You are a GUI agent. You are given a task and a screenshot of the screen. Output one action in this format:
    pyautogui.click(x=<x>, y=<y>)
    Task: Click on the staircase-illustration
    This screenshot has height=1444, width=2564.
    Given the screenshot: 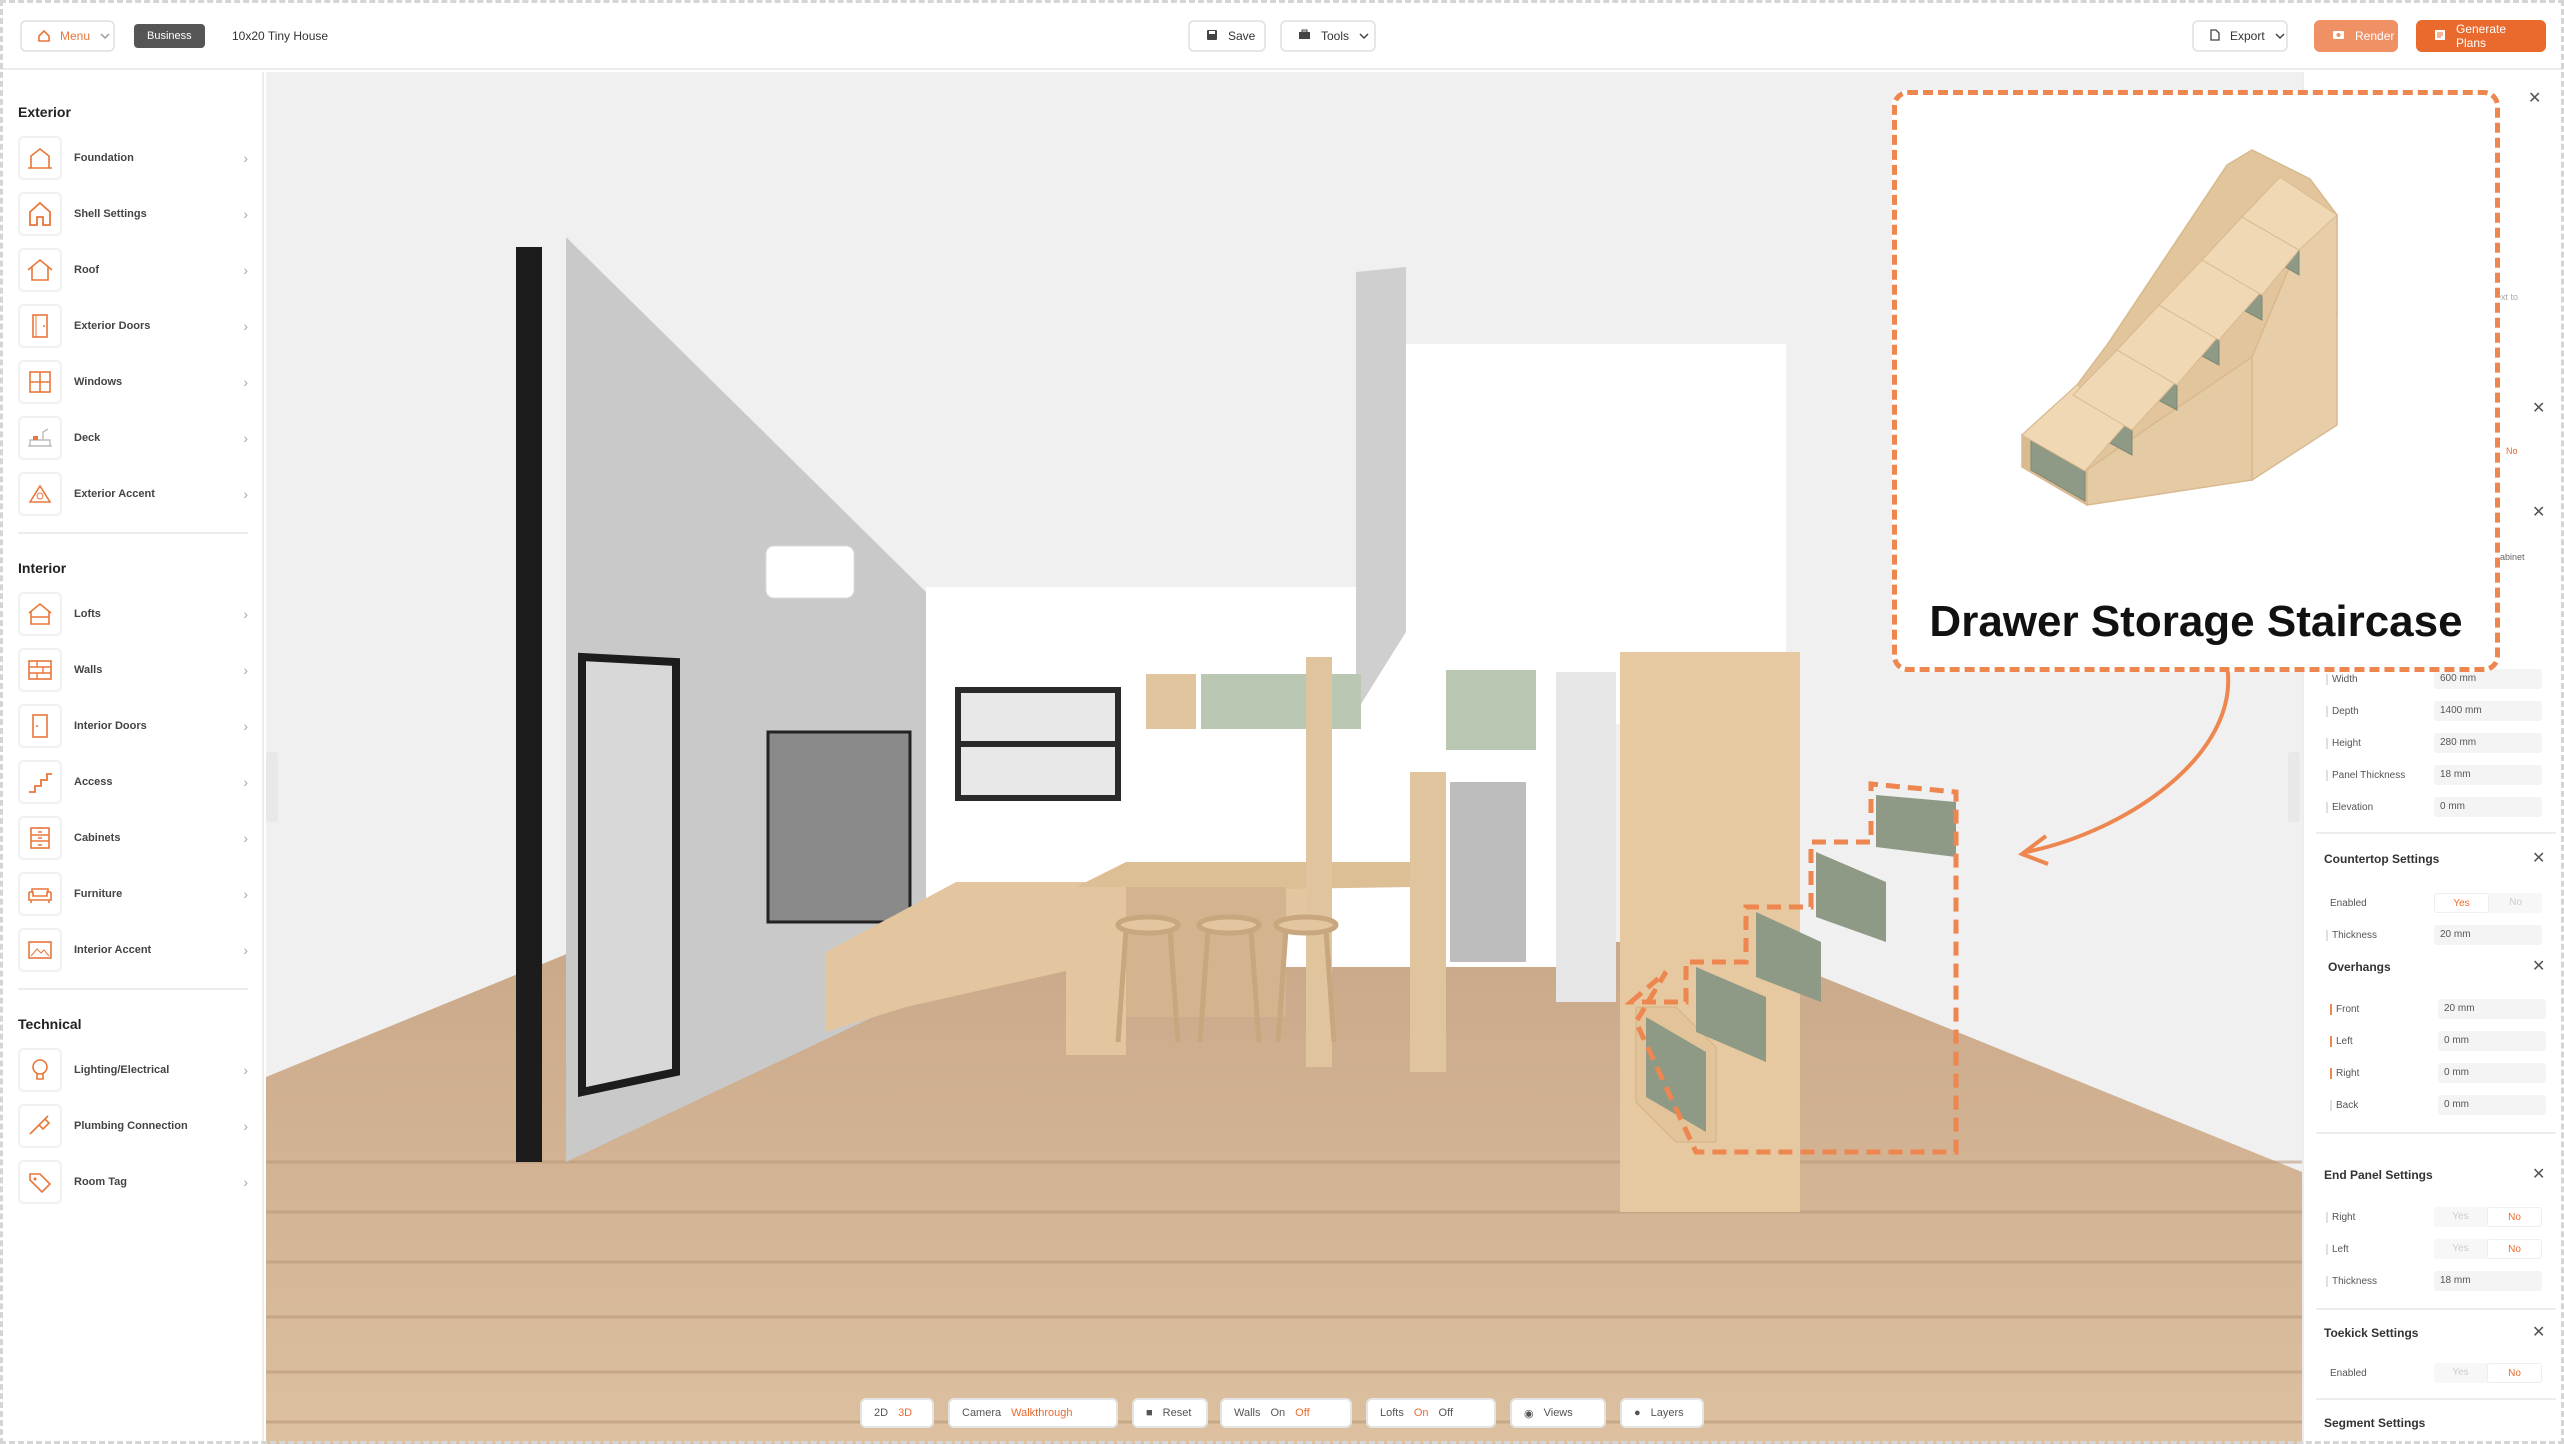 What is the action you would take?
    pyautogui.click(x=2179, y=328)
    